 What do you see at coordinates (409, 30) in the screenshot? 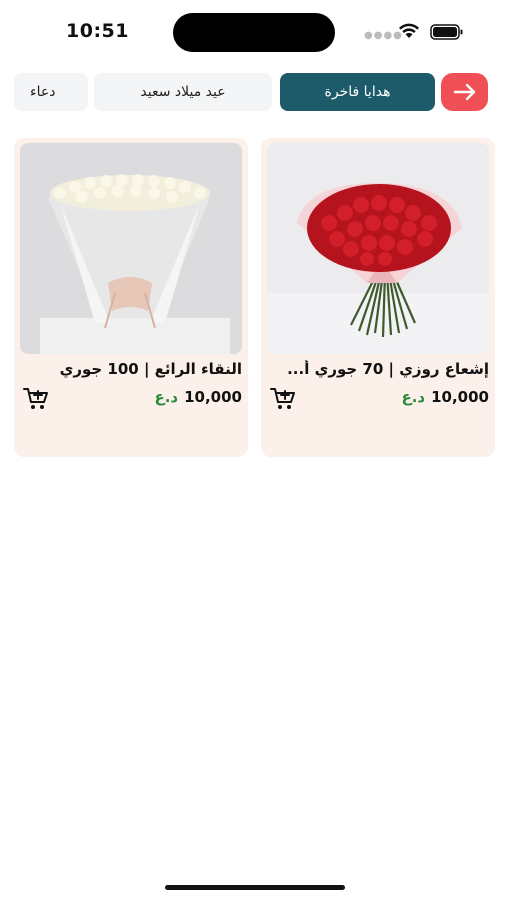
I see `wifi-icon` at bounding box center [409, 30].